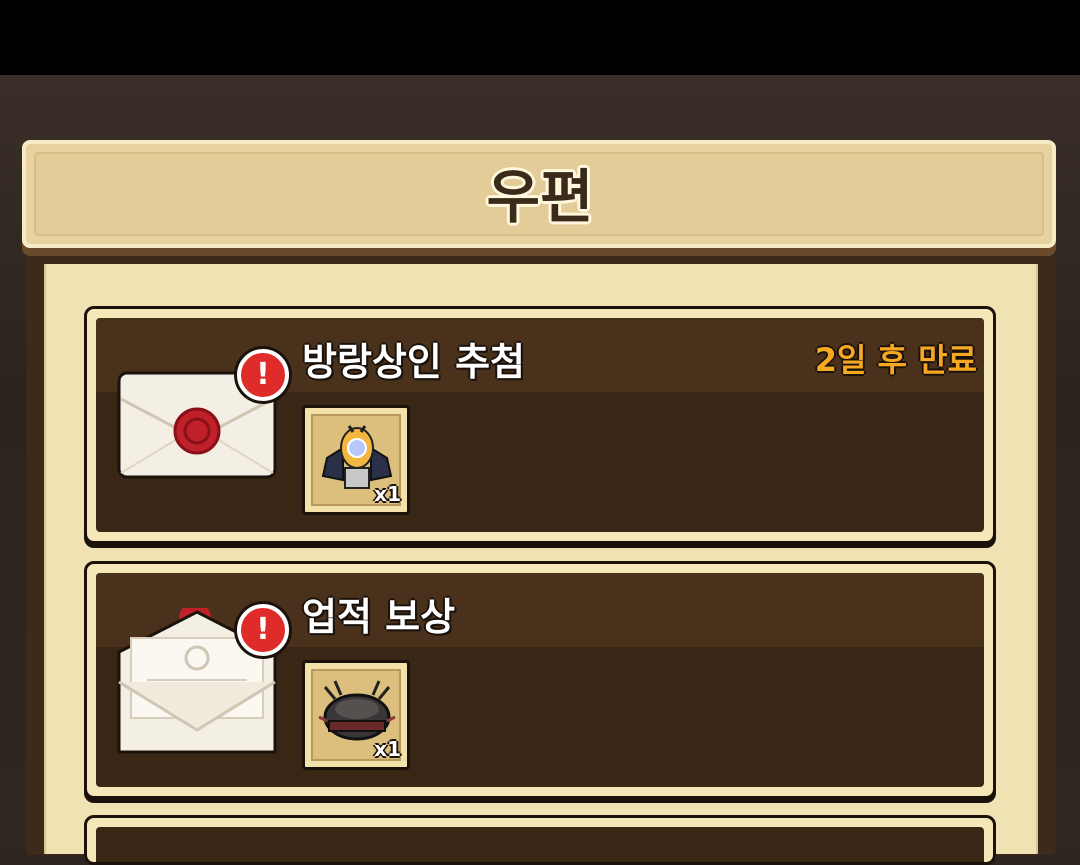 This screenshot has height=865, width=1080. Describe the element at coordinates (540, 37) in the screenshot. I see `top-status-bar` at that location.